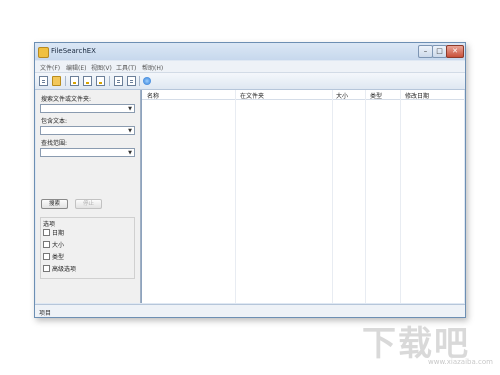  What do you see at coordinates (455, 51) in the screenshot?
I see `close-button: ✕` at bounding box center [455, 51].